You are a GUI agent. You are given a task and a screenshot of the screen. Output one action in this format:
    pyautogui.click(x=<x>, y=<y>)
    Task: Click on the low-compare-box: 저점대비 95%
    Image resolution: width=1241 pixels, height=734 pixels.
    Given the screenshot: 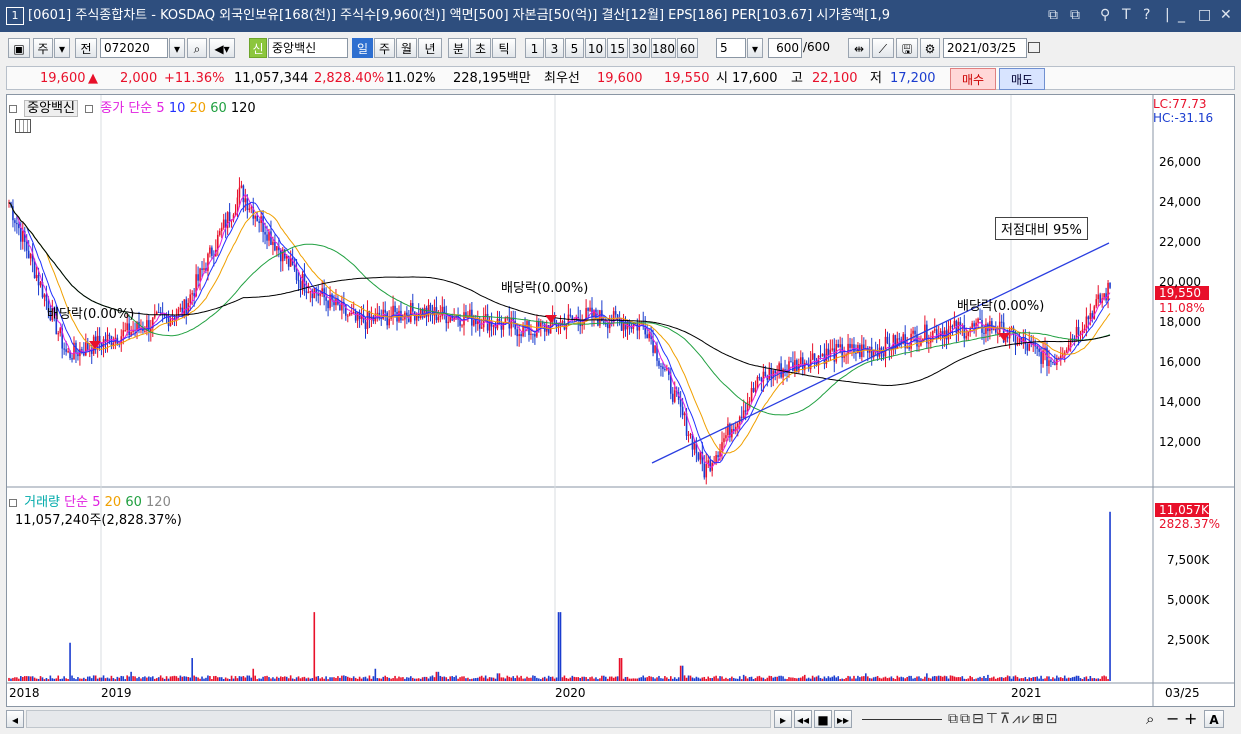 What is the action you would take?
    pyautogui.click(x=1041, y=228)
    